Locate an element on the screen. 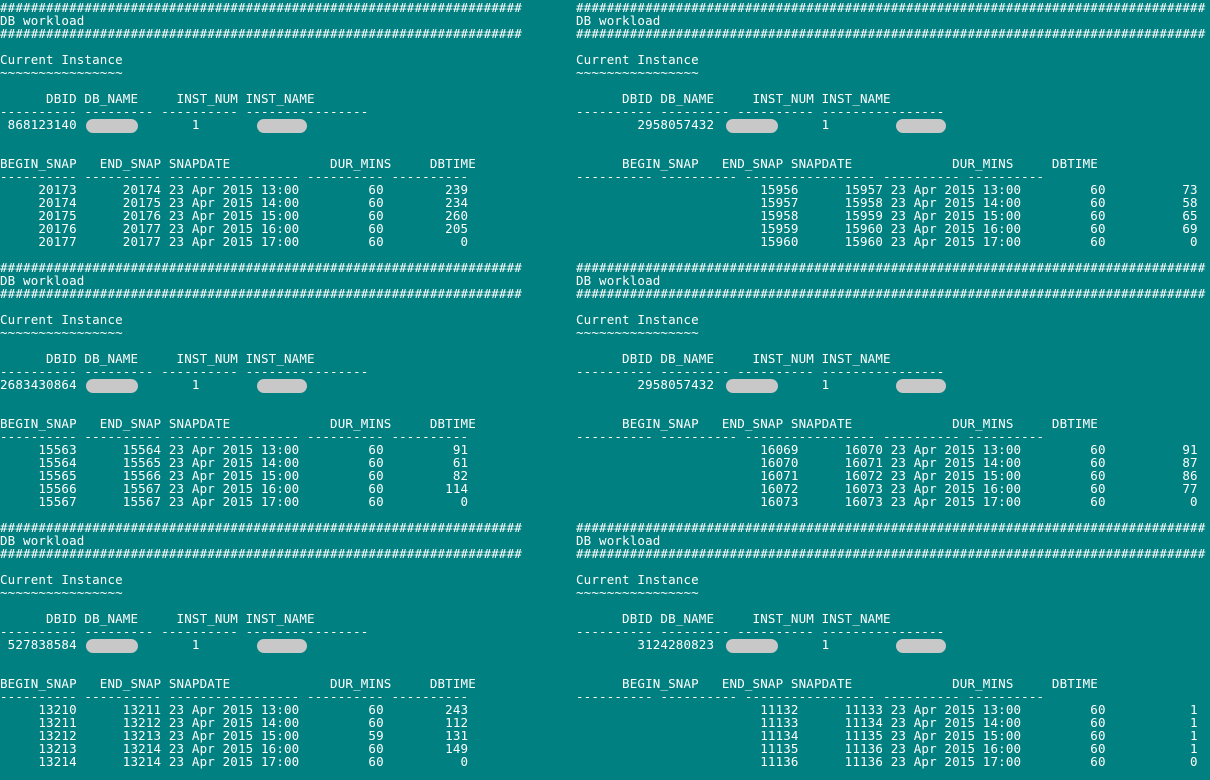 The height and width of the screenshot is (780, 1210). snap-row: 16073 16073 23 Apr 2015 17:00 60 0 is located at coordinates (887, 501).